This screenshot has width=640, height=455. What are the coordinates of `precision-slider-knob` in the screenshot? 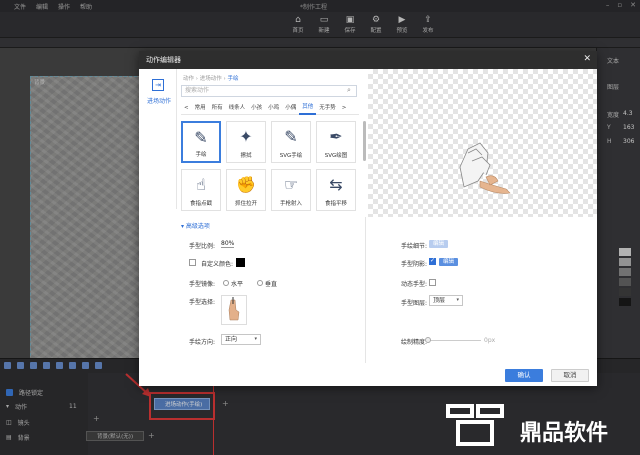 It's located at (428, 340).